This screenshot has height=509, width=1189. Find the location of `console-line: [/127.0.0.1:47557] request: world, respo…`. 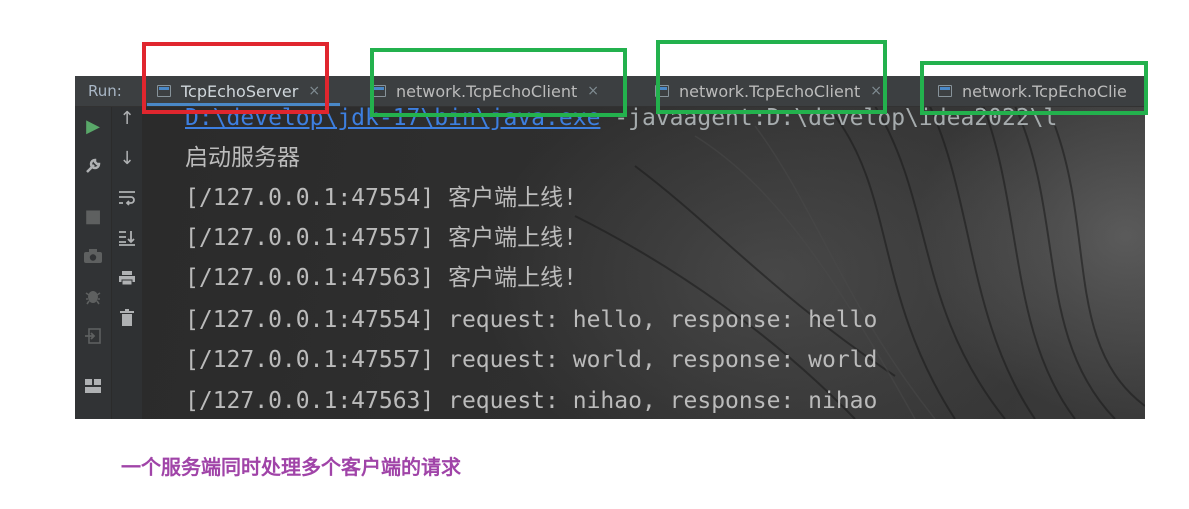

console-line: [/127.0.0.1:47557] request: world, respo… is located at coordinates (531, 360).